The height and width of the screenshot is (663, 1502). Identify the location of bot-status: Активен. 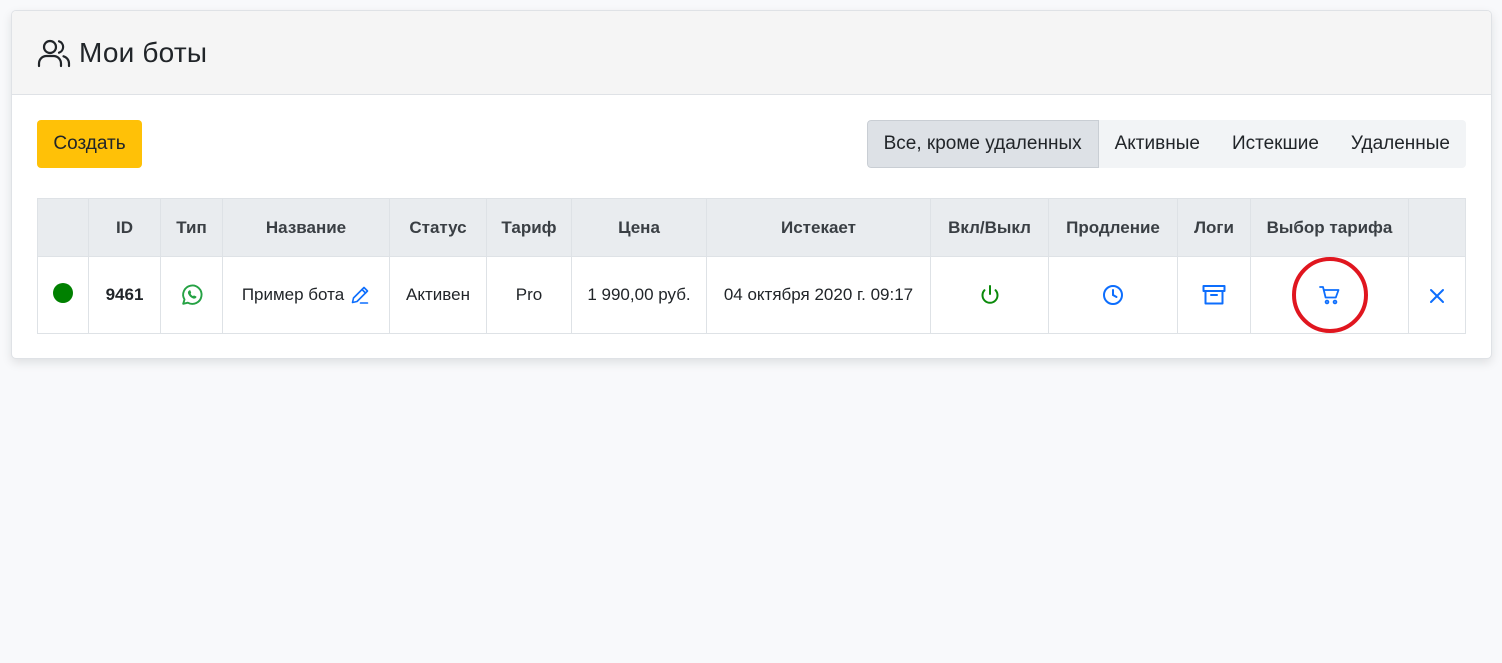
(438, 295).